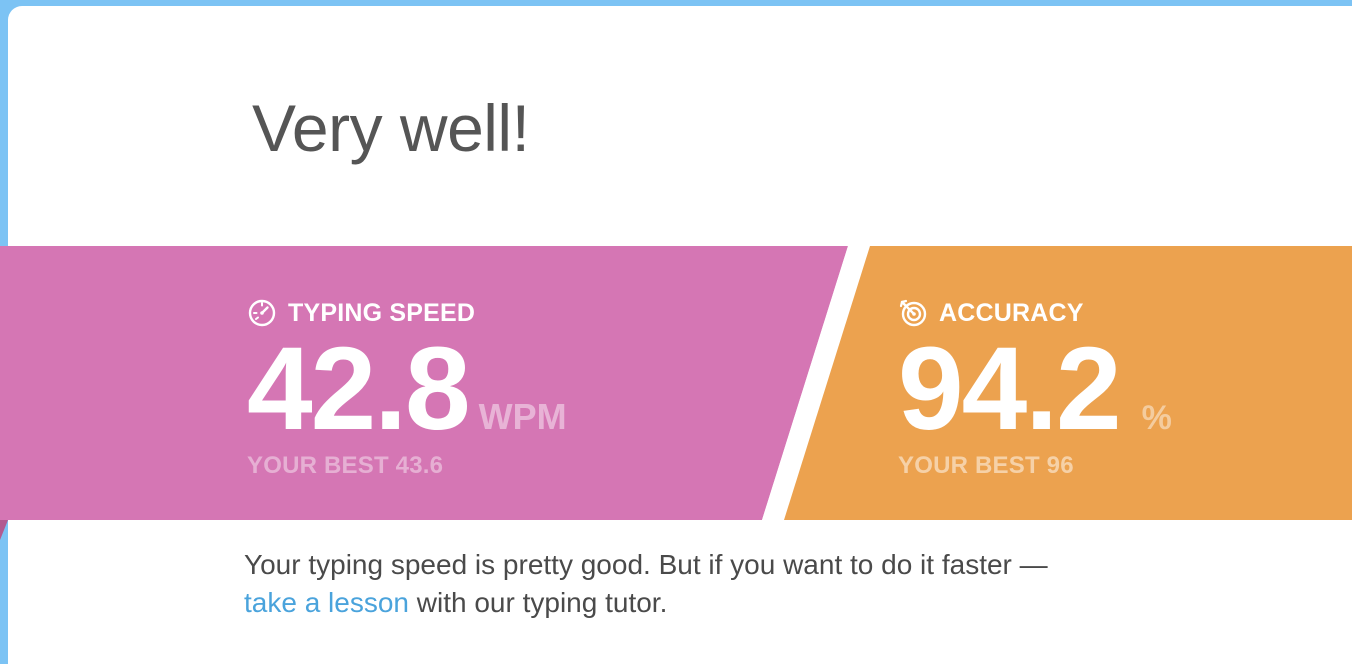  I want to click on accuracy-value: 94.2, so click(1010, 389).